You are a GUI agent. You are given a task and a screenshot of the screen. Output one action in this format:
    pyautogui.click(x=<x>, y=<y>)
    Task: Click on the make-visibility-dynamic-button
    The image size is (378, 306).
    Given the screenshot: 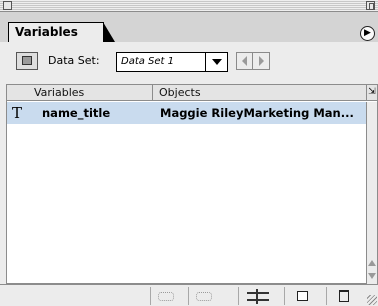 What is the action you would take?
    pyautogui.click(x=167, y=296)
    